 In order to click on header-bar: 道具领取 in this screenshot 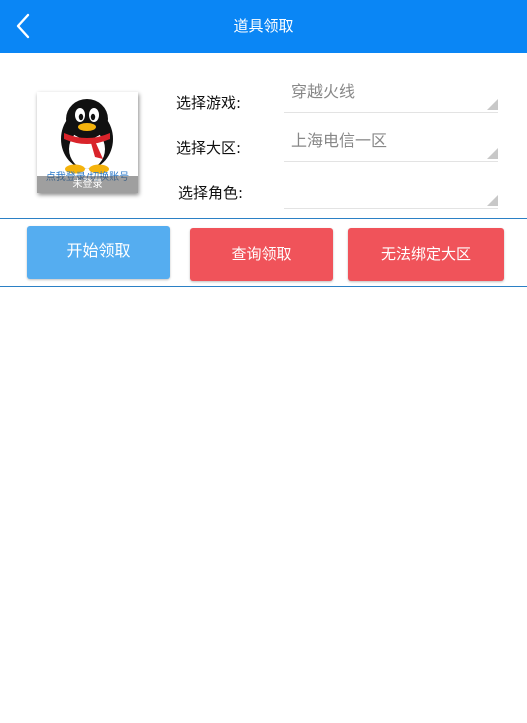, I will do `click(263, 26)`.